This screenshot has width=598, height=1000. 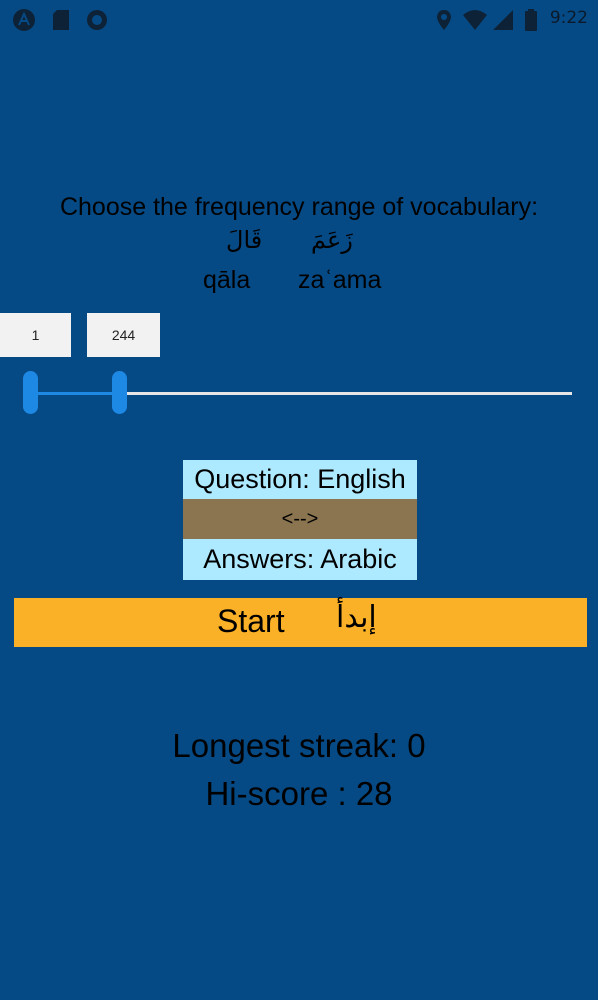 I want to click on slider-max-handle, so click(x=119, y=392).